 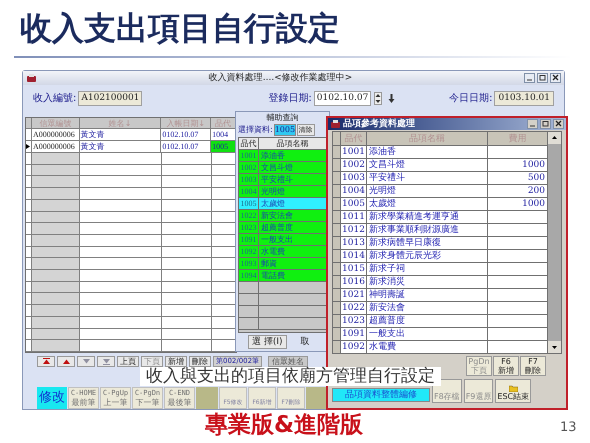 What do you see at coordinates (290, 376) in the screenshot?
I see `caption: 收入與支出的項目依廟方管理自行設定` at bounding box center [290, 376].